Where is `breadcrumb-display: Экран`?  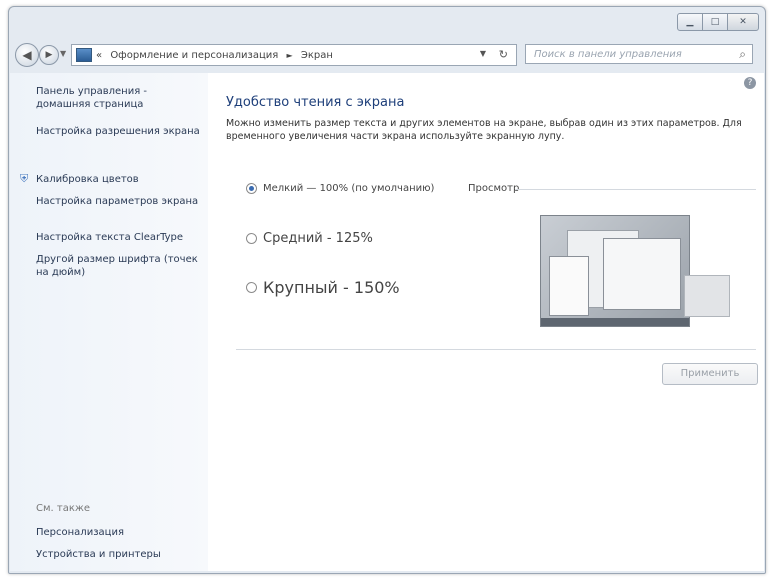
breadcrumb-display: Экран is located at coordinates (317, 55).